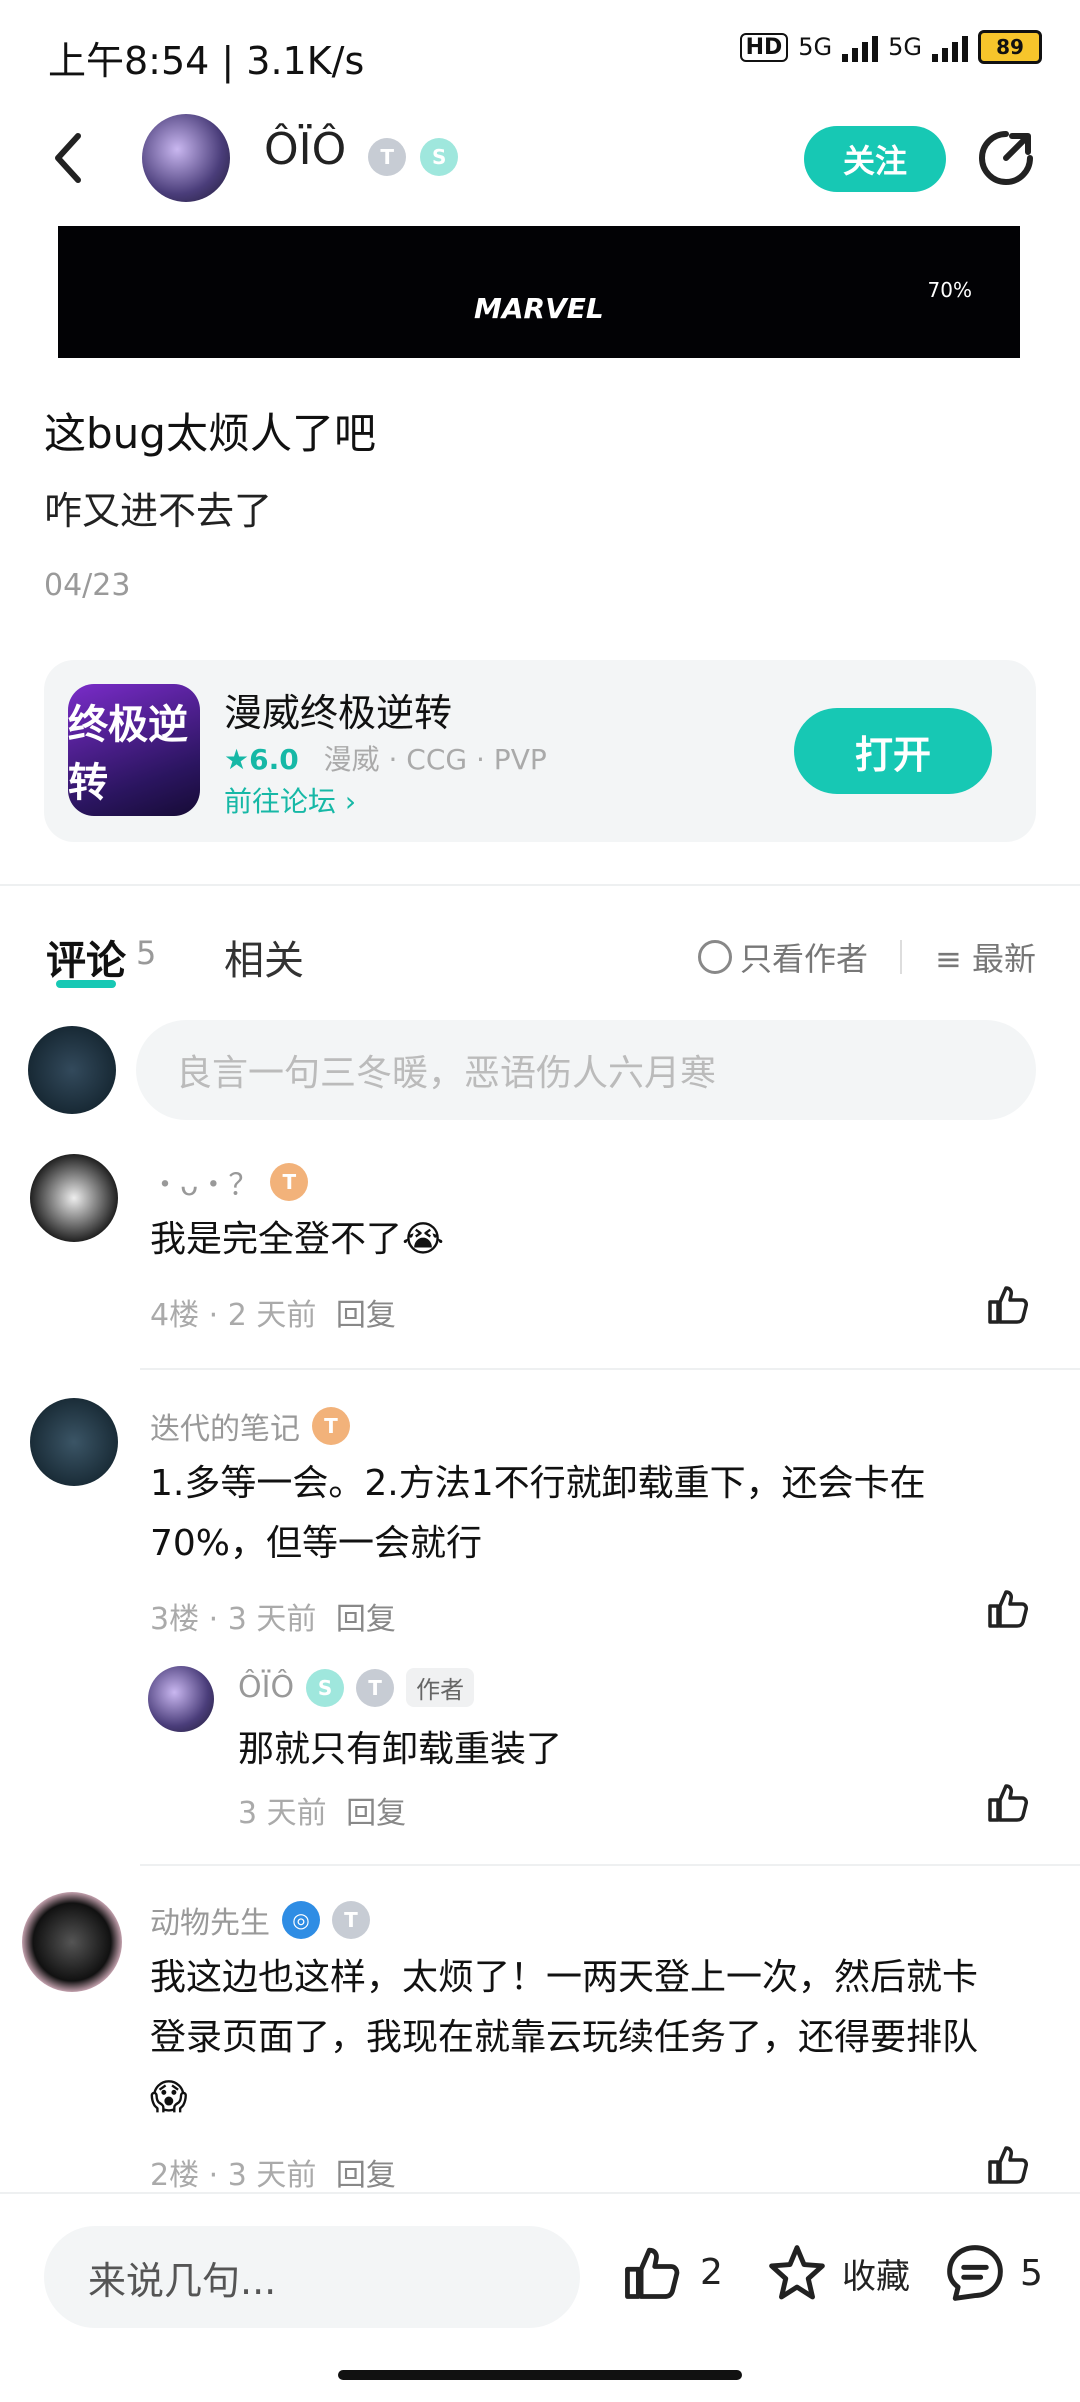 This screenshot has width=1080, height=2402. What do you see at coordinates (435, 759) in the screenshot?
I see `game-tags: 漫威 · CCG · PVP` at bounding box center [435, 759].